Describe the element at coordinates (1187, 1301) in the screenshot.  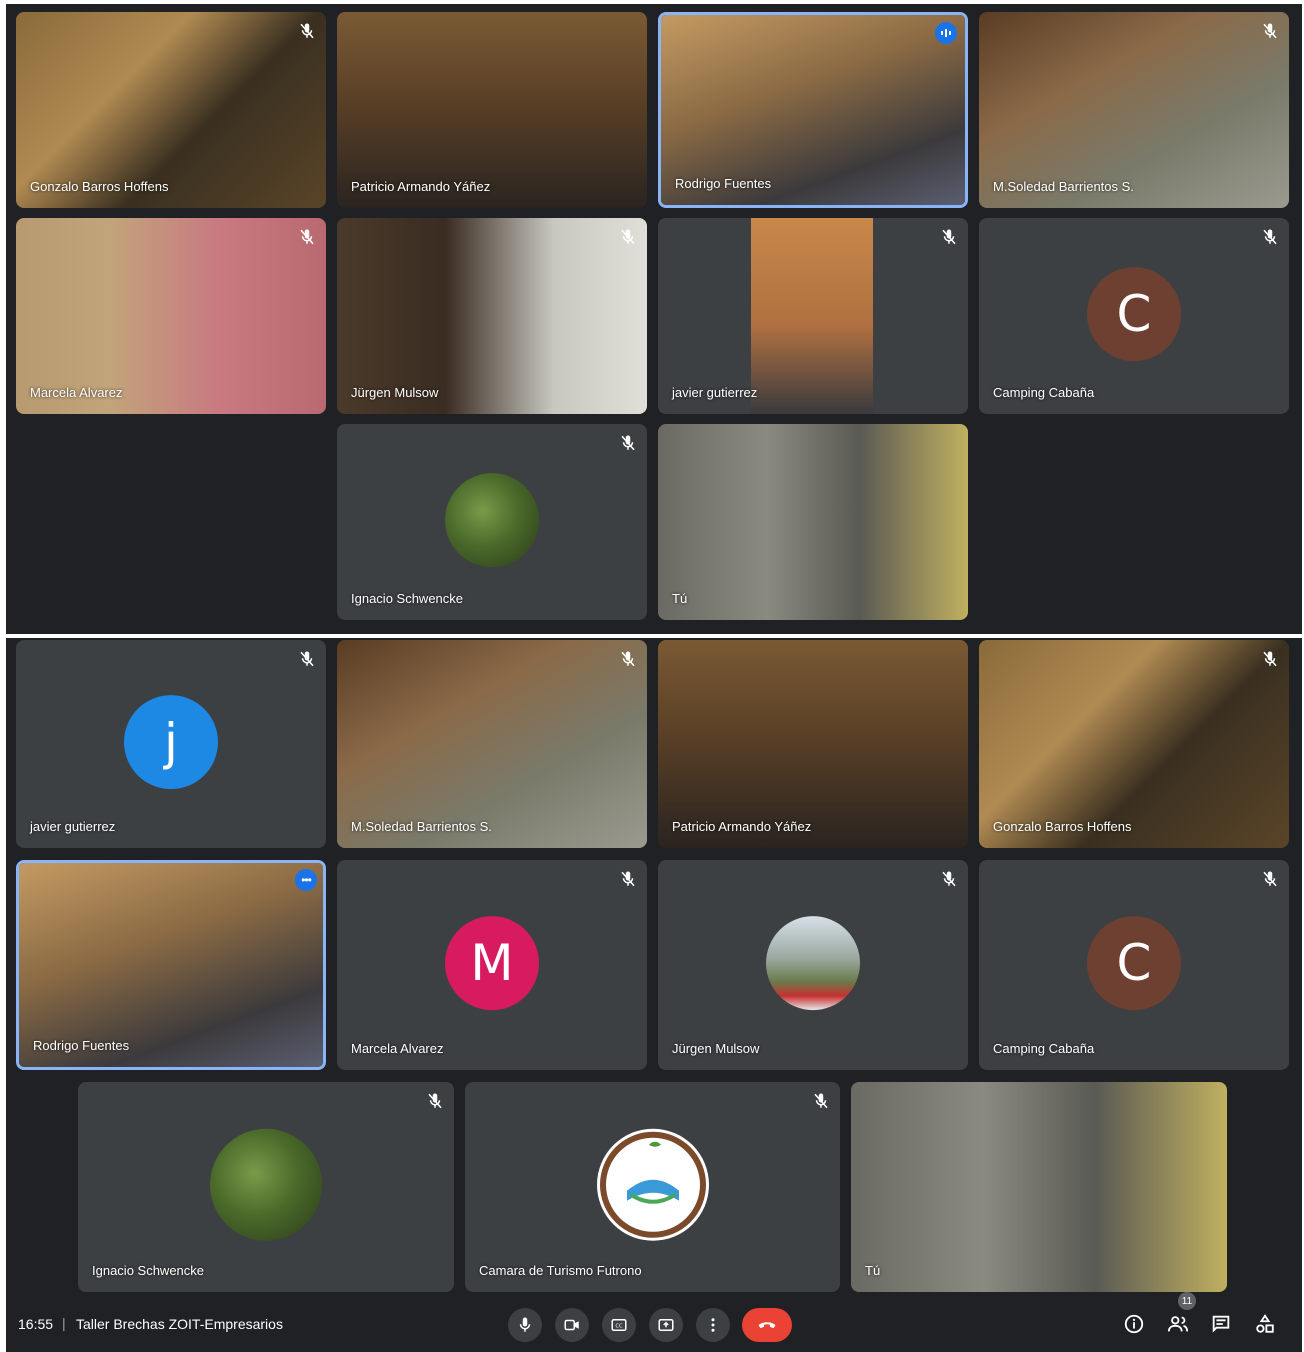
I see `participants-count-badge: 11` at that location.